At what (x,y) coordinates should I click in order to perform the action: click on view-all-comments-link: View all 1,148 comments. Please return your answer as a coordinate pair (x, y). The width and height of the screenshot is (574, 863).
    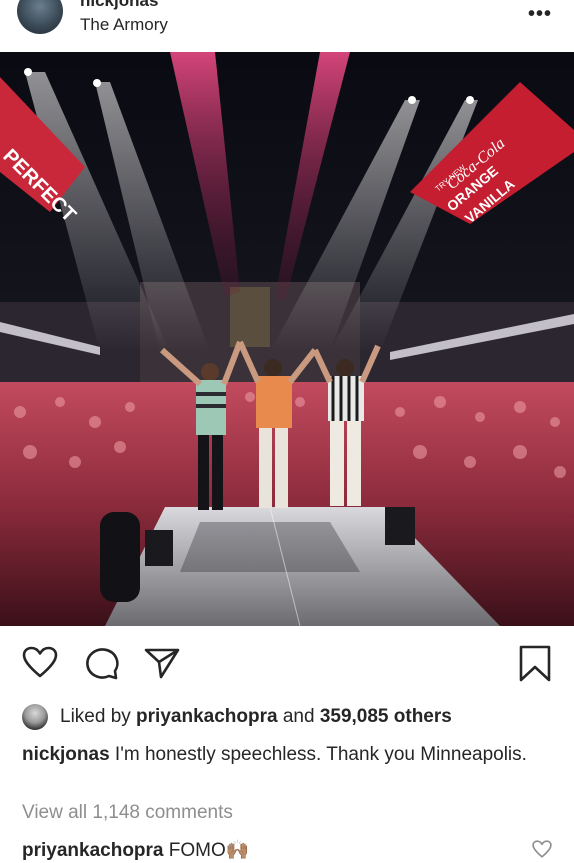
    Looking at the image, I should click on (127, 813).